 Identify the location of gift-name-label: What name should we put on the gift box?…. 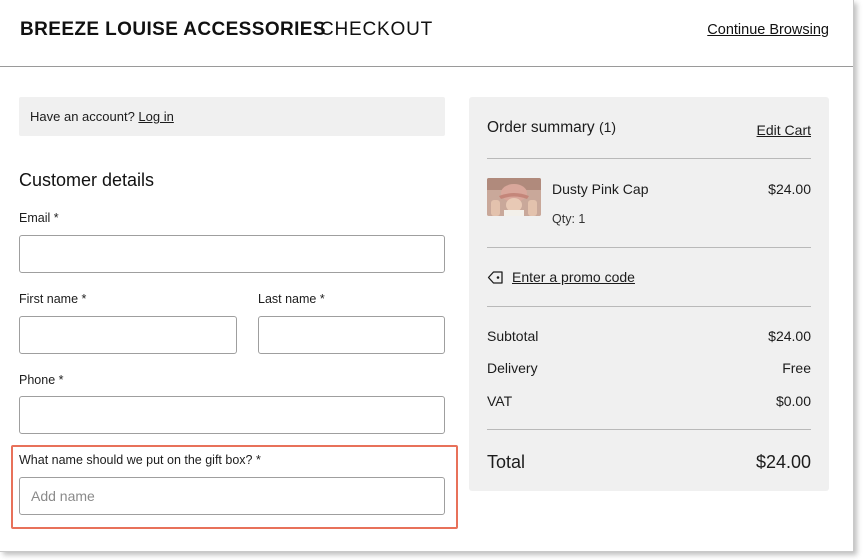
(140, 460).